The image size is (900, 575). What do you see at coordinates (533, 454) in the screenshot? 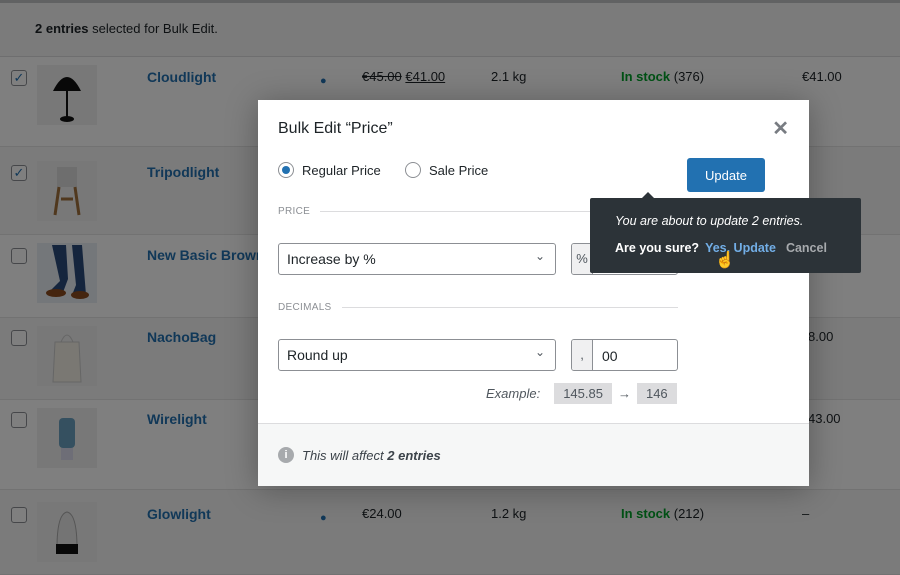
I see `modal-footer: i This will affect 2 entries` at bounding box center [533, 454].